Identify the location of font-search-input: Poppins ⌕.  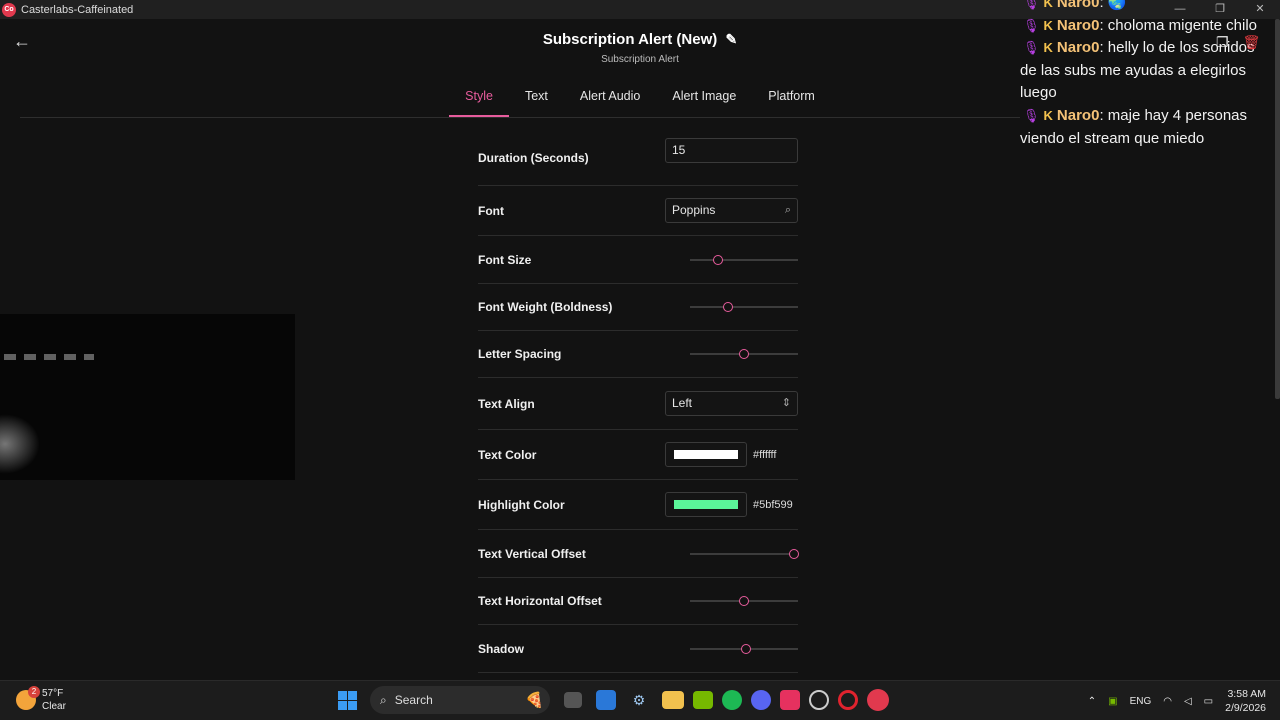
(731, 210).